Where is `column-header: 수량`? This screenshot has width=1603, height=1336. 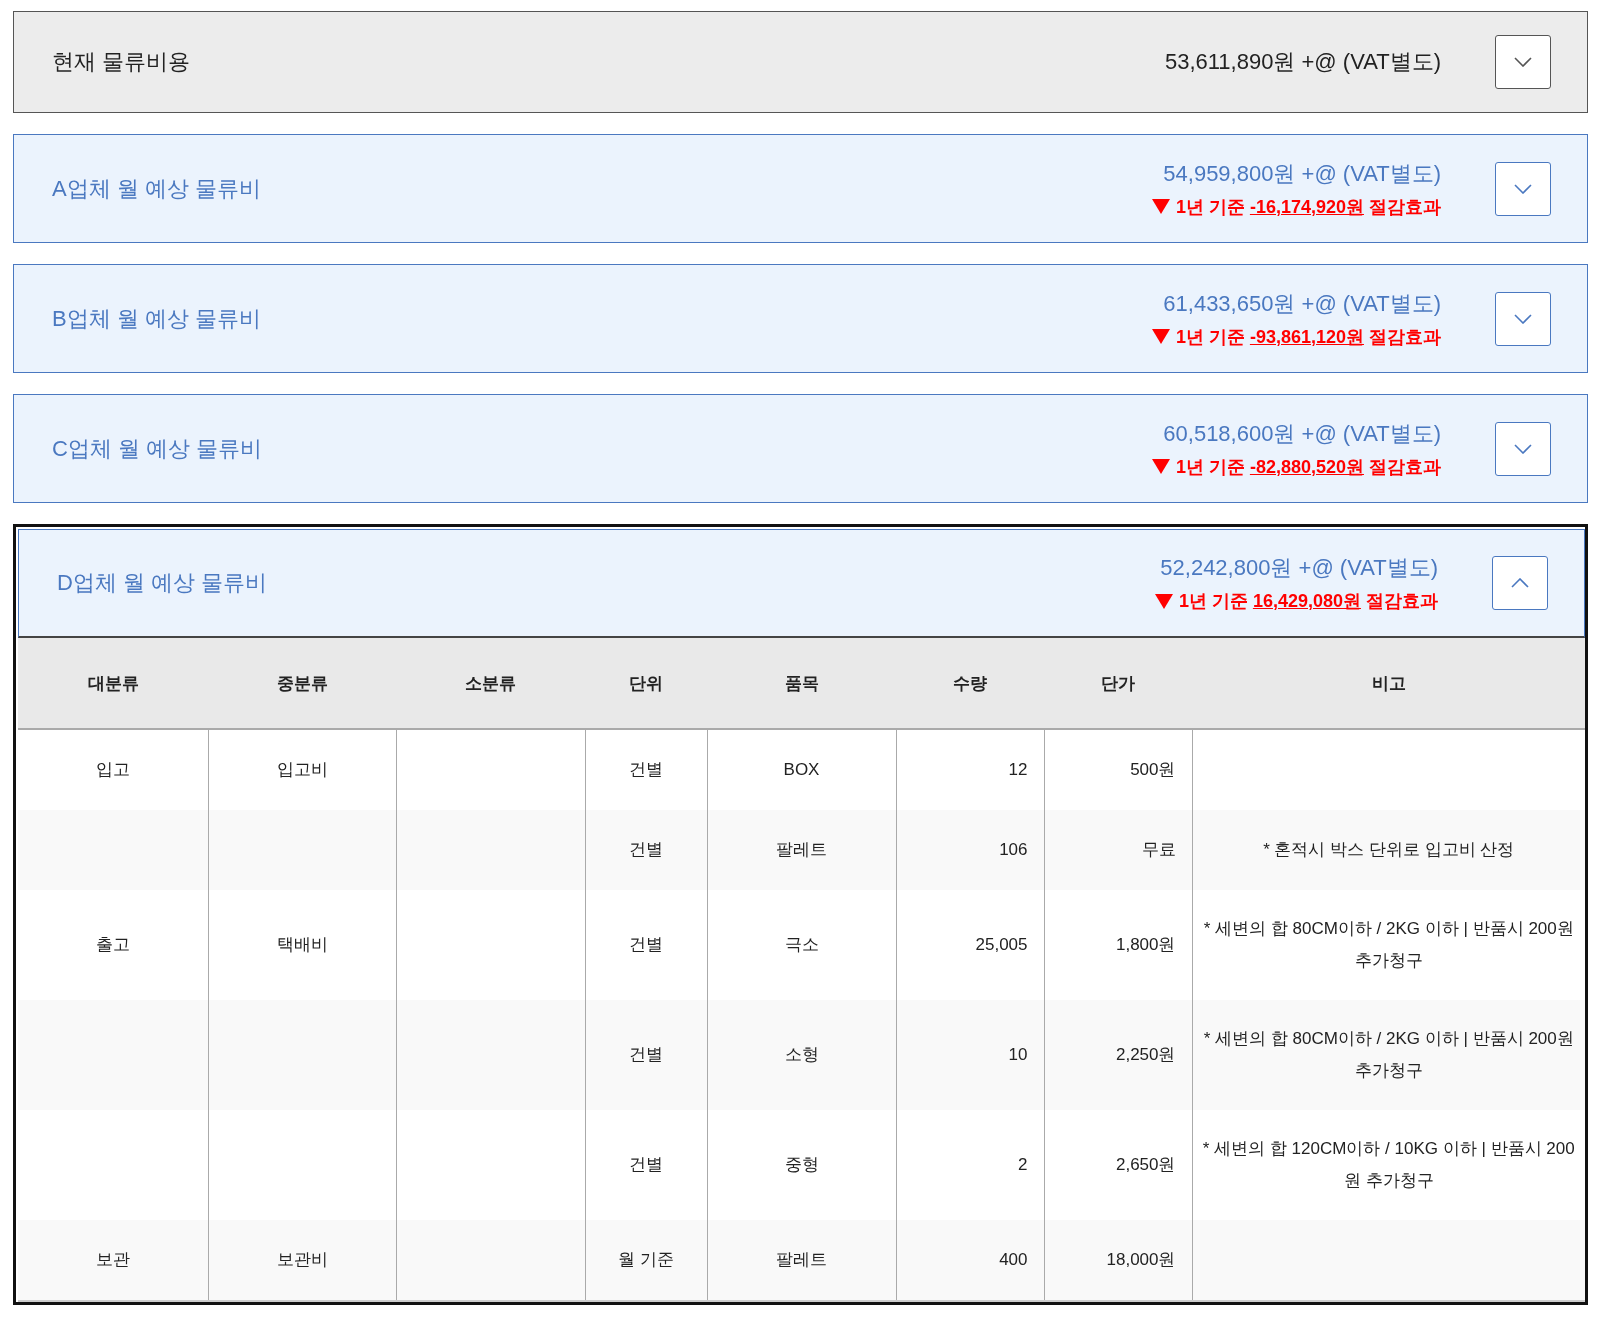
column-header: 수량 is located at coordinates (970, 683).